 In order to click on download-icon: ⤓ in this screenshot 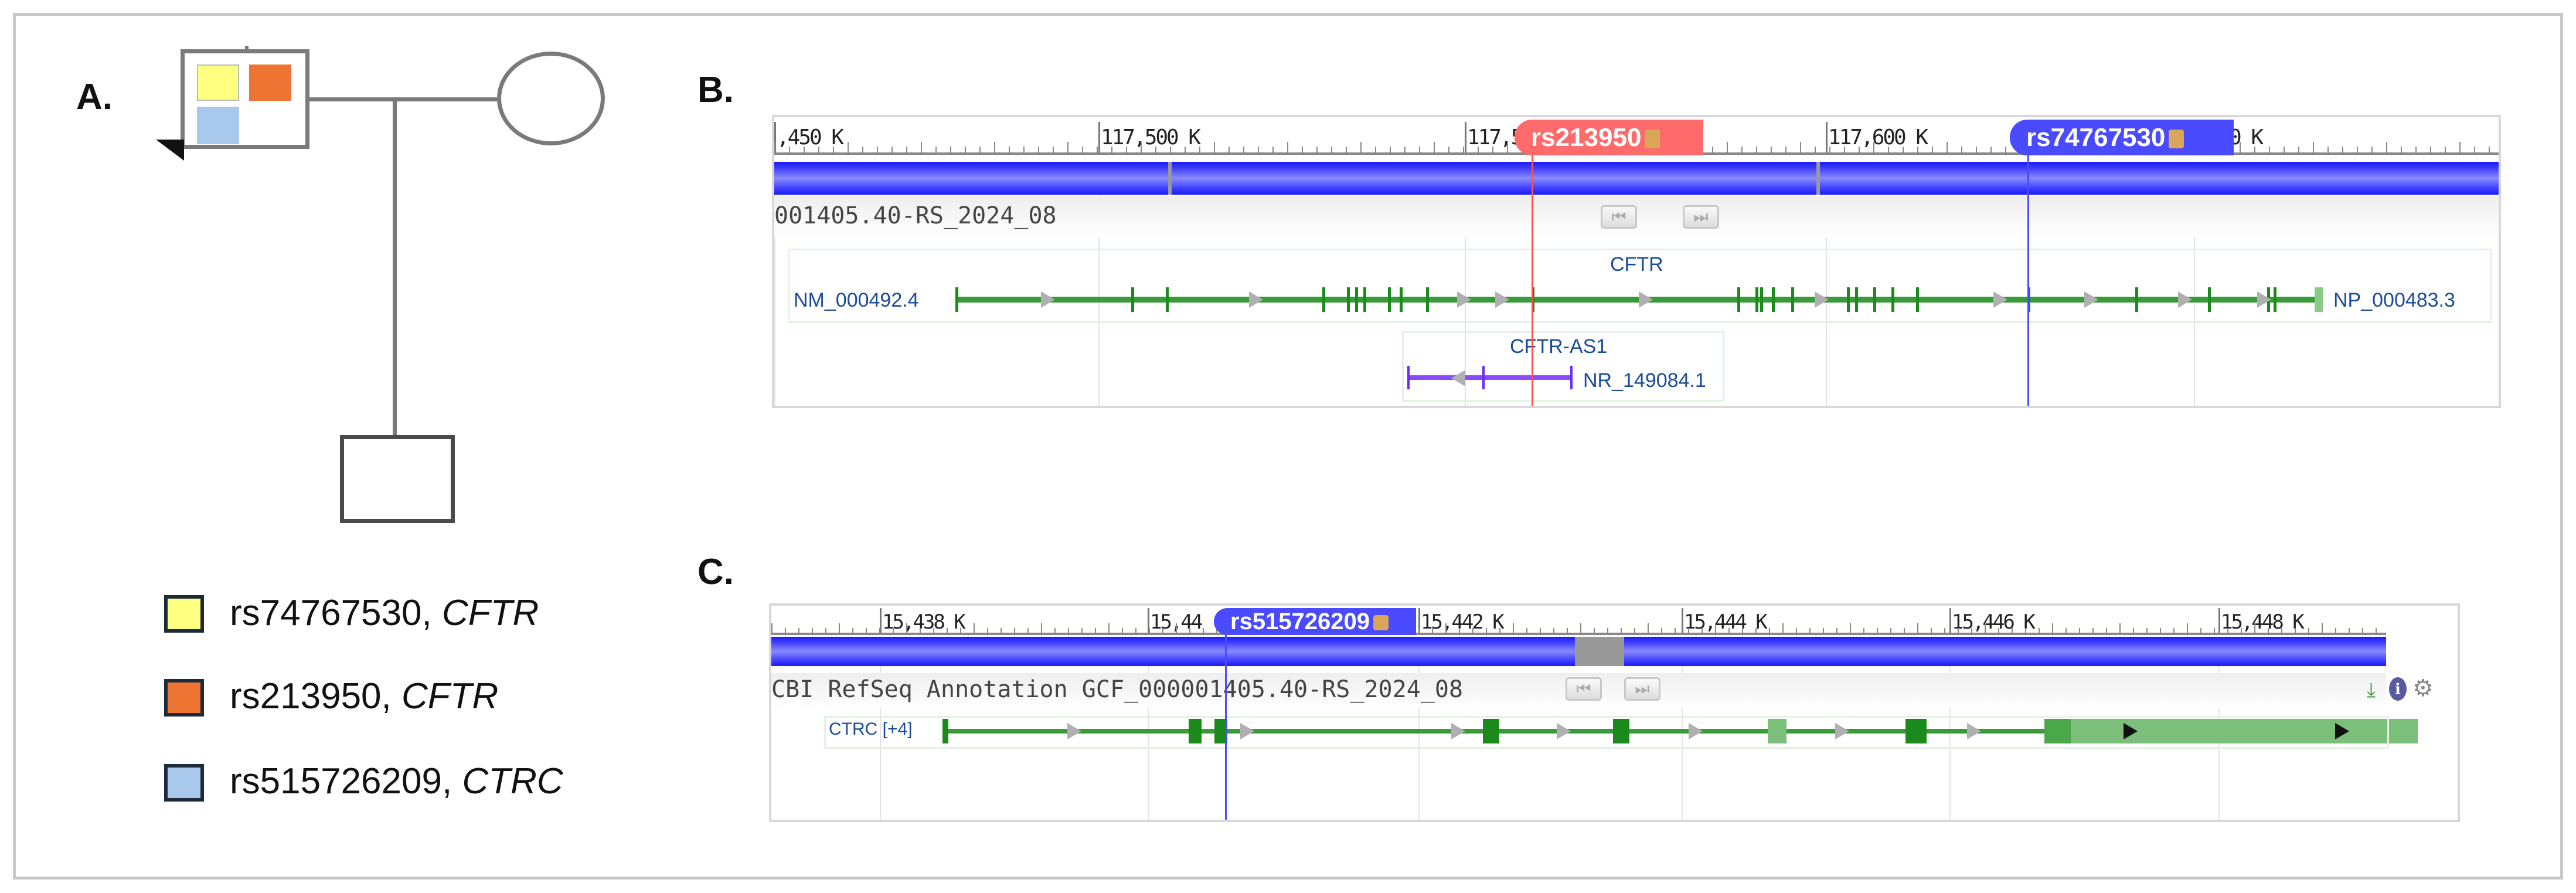, I will do `click(2371, 690)`.